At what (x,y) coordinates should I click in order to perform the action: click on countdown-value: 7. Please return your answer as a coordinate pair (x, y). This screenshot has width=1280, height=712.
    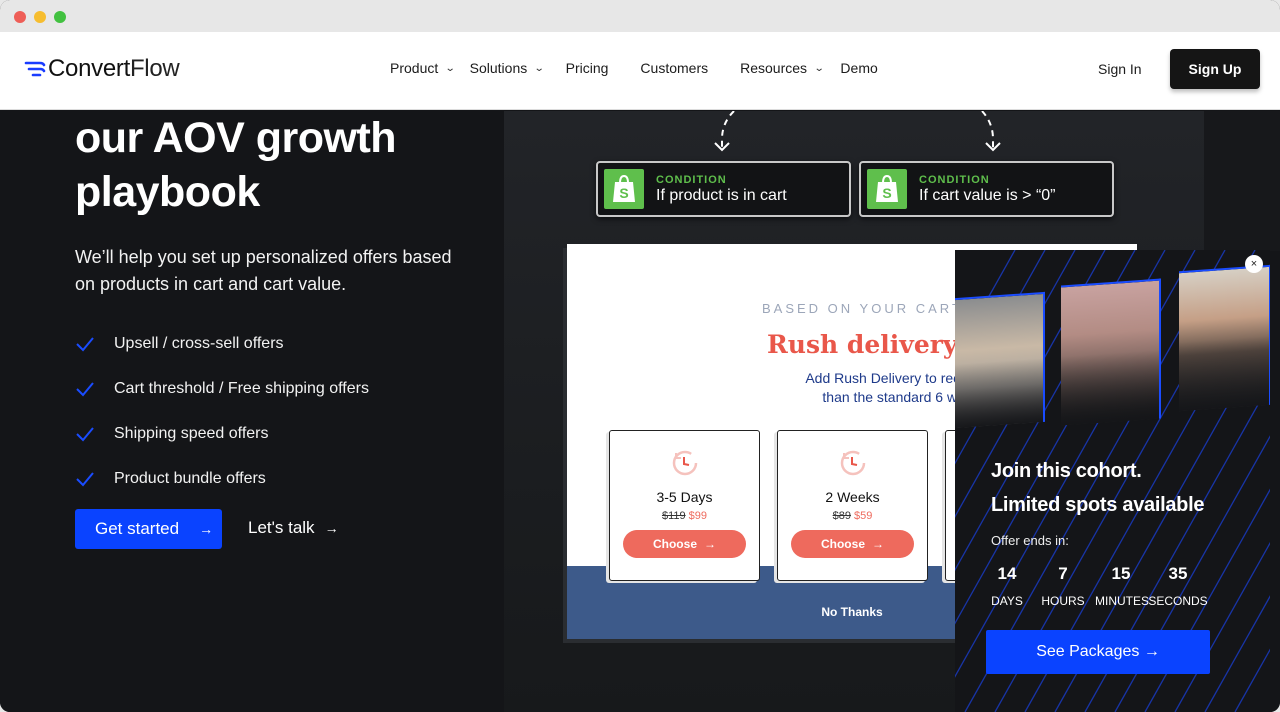
    Looking at the image, I should click on (1063, 573).